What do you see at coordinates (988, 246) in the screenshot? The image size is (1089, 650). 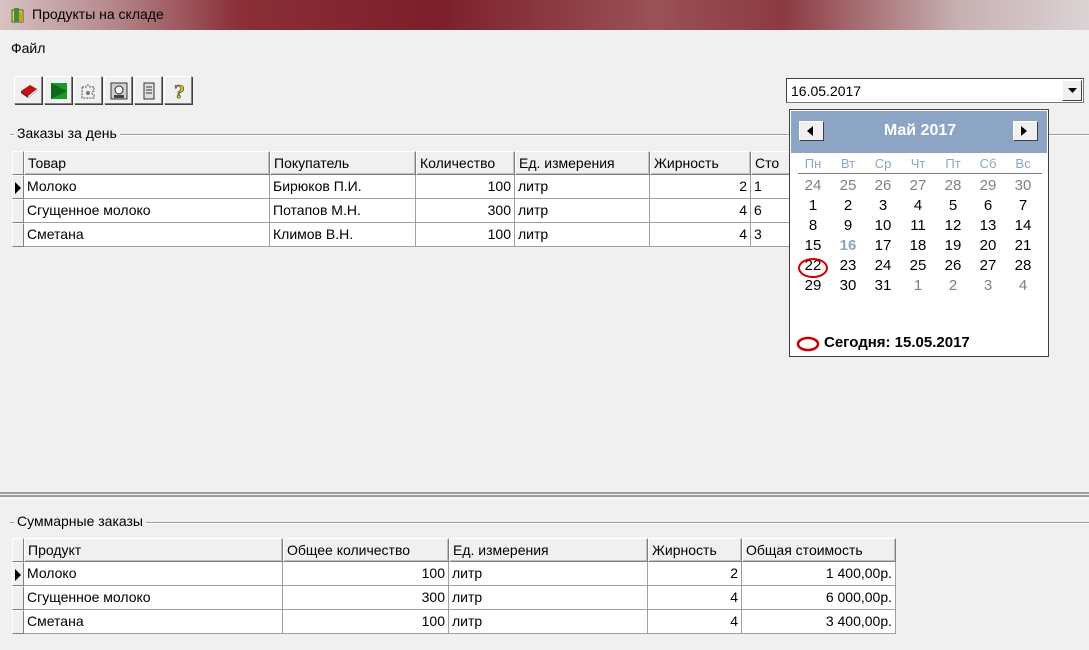 I see `calendar-day: 20` at bounding box center [988, 246].